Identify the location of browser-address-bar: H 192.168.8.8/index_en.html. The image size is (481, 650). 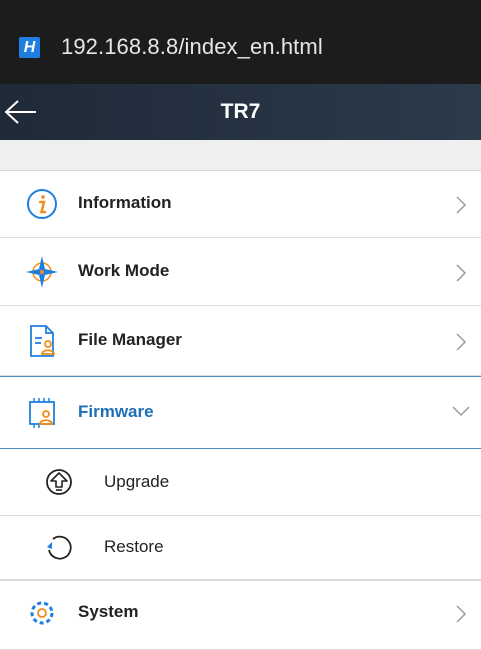
(240, 42).